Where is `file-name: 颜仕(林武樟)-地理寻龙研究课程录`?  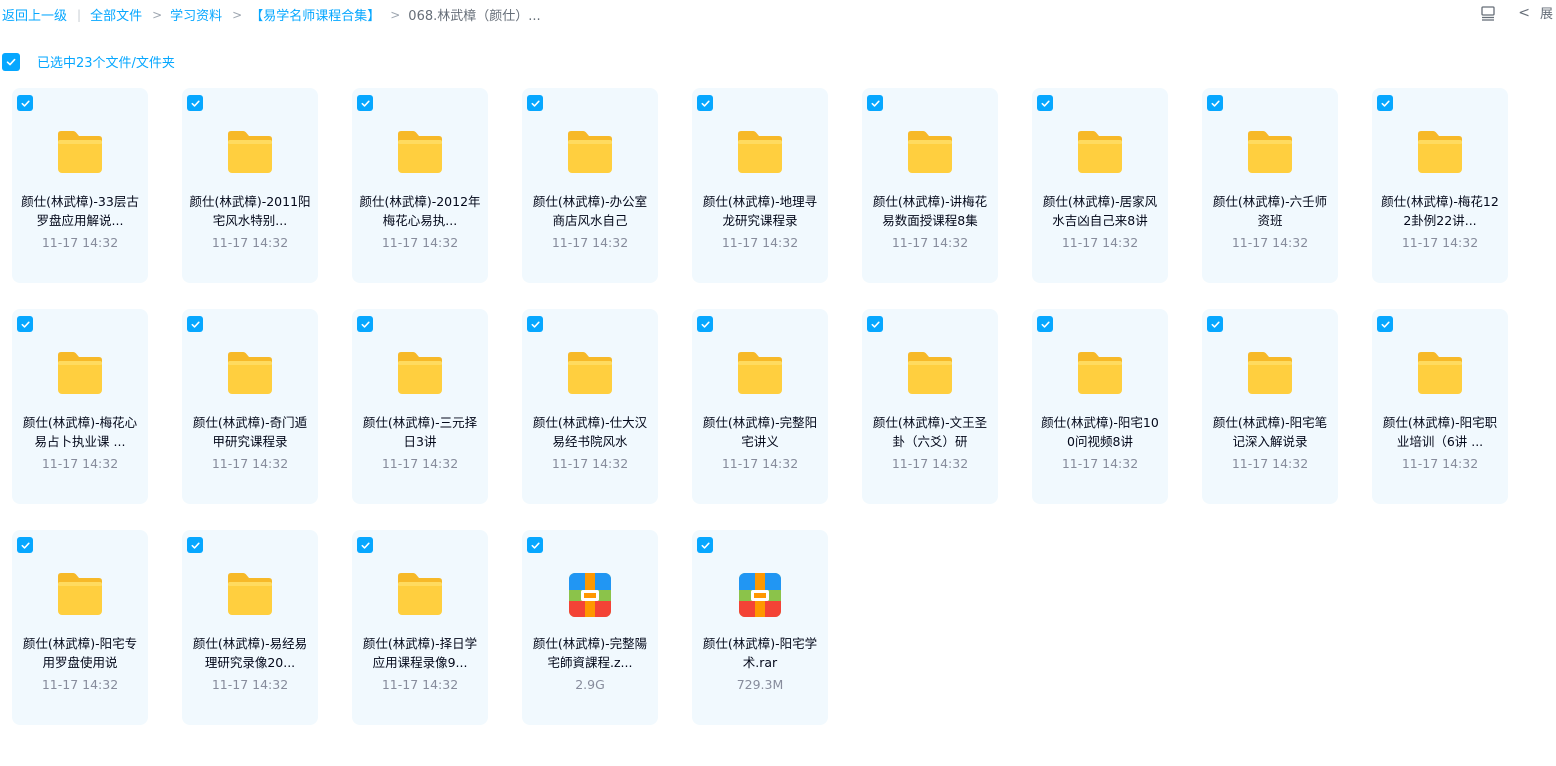
file-name: 颜仕(林武樟)-地理寻龙研究课程录 is located at coordinates (760, 211).